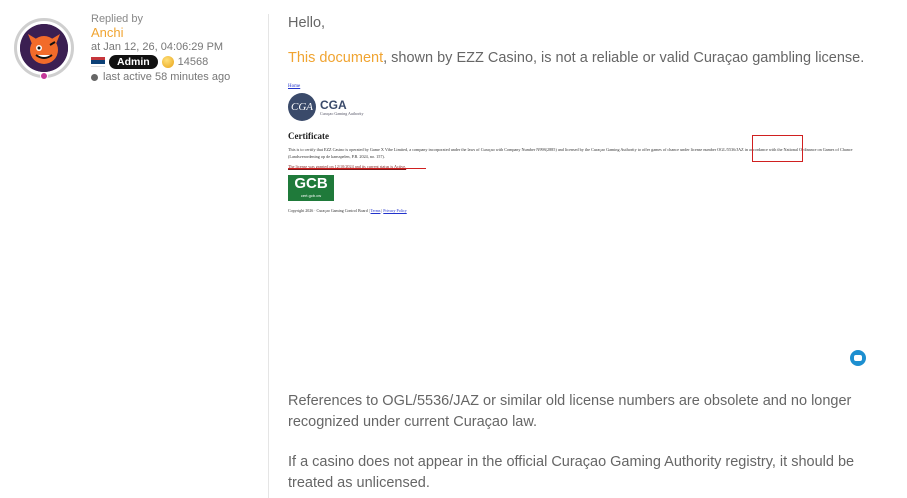 This screenshot has height=498, width=907. Describe the element at coordinates (167, 62) in the screenshot. I see `coin-icon` at that location.